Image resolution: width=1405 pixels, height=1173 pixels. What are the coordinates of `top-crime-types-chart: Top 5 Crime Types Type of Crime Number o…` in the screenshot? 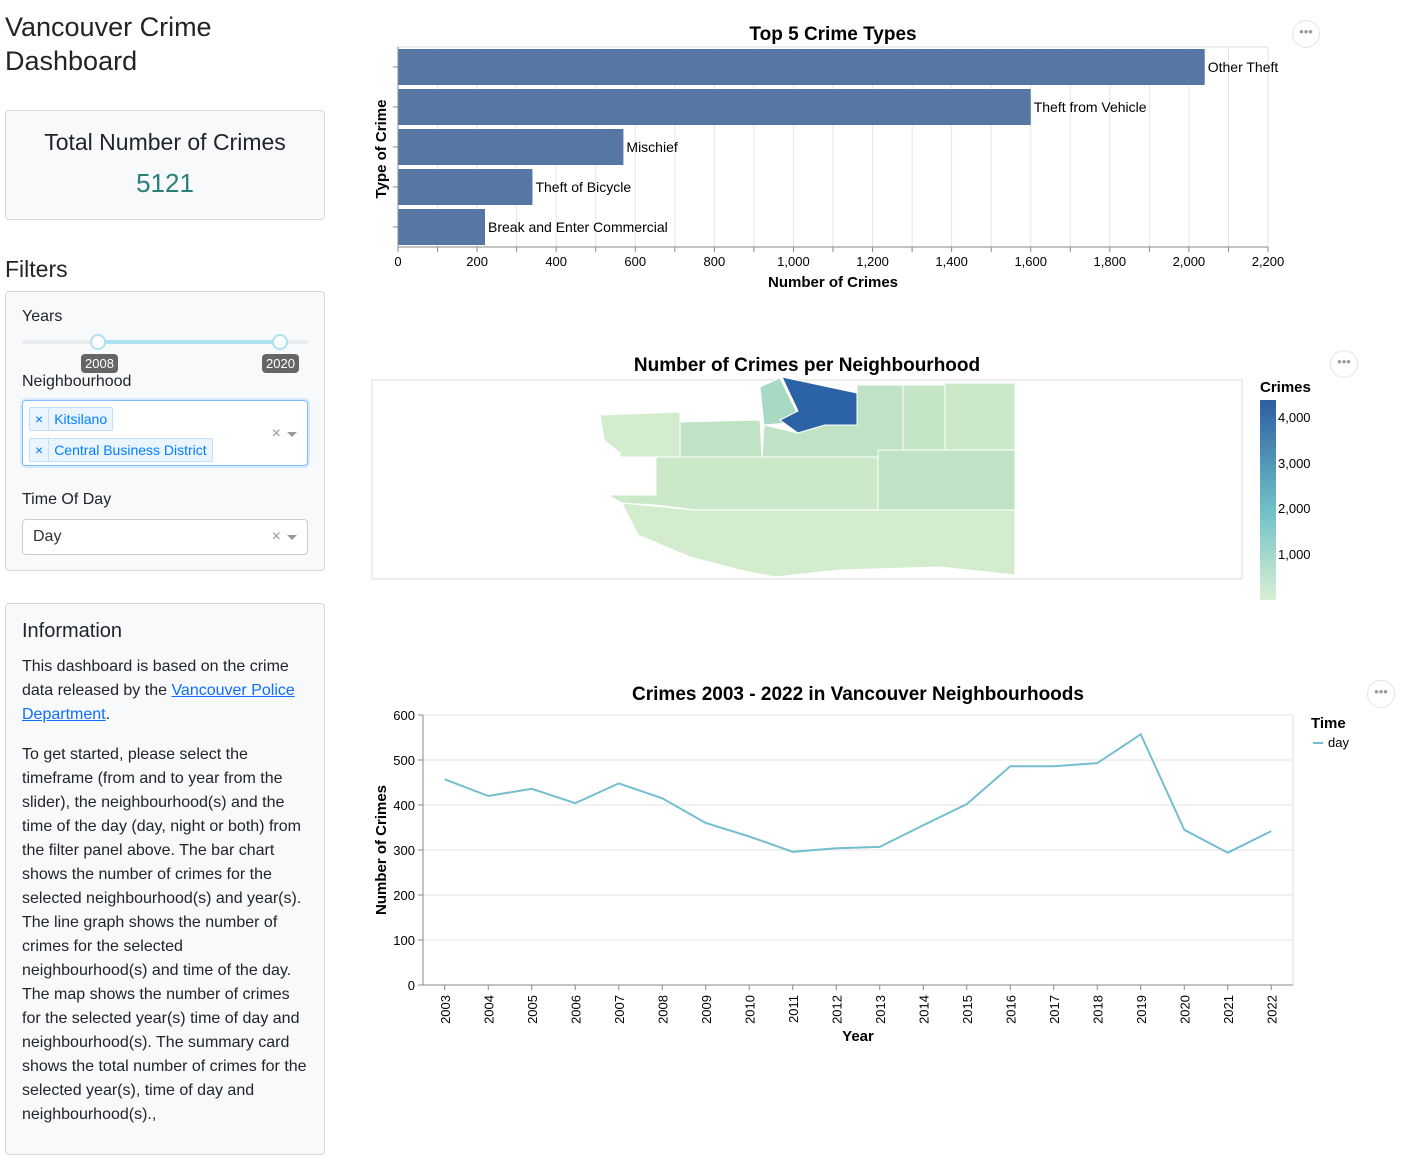 It's located at (829, 157).